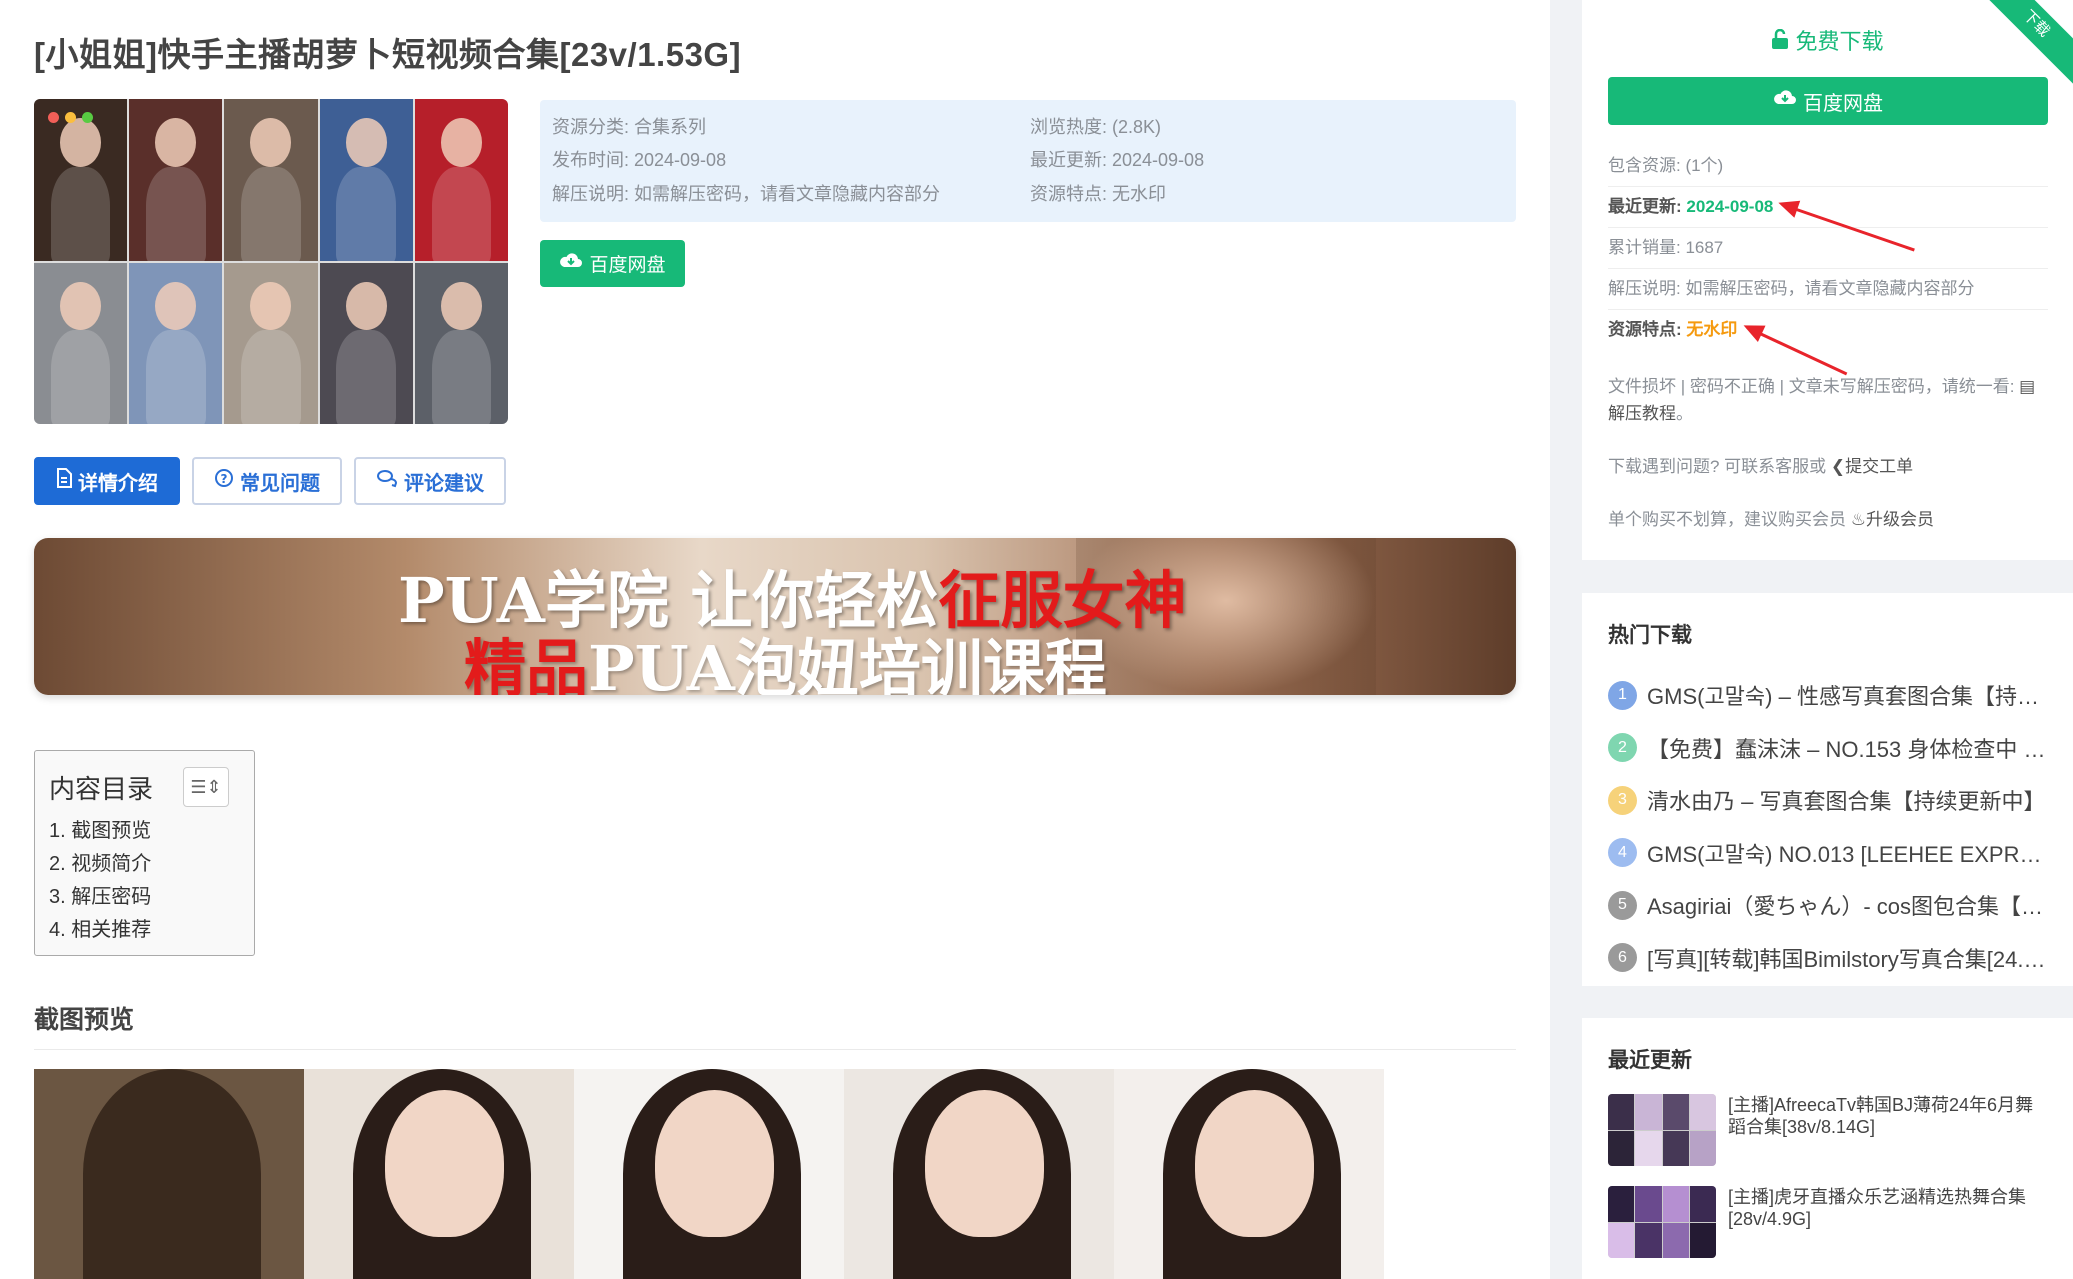 The width and height of the screenshot is (2073, 1279). I want to click on flame-icon: ♨, so click(1858, 519).